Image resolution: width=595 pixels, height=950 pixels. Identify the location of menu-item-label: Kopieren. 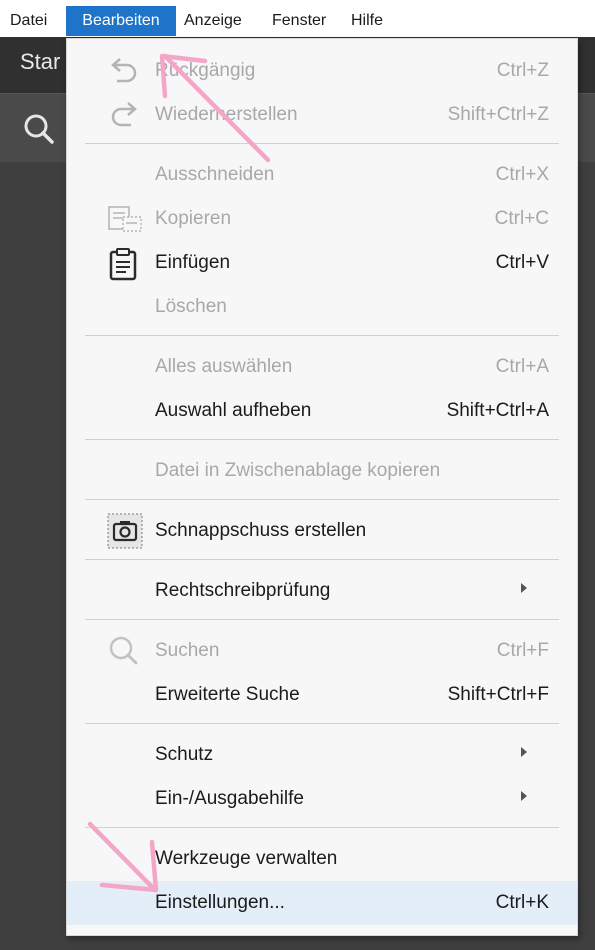
(193, 218).